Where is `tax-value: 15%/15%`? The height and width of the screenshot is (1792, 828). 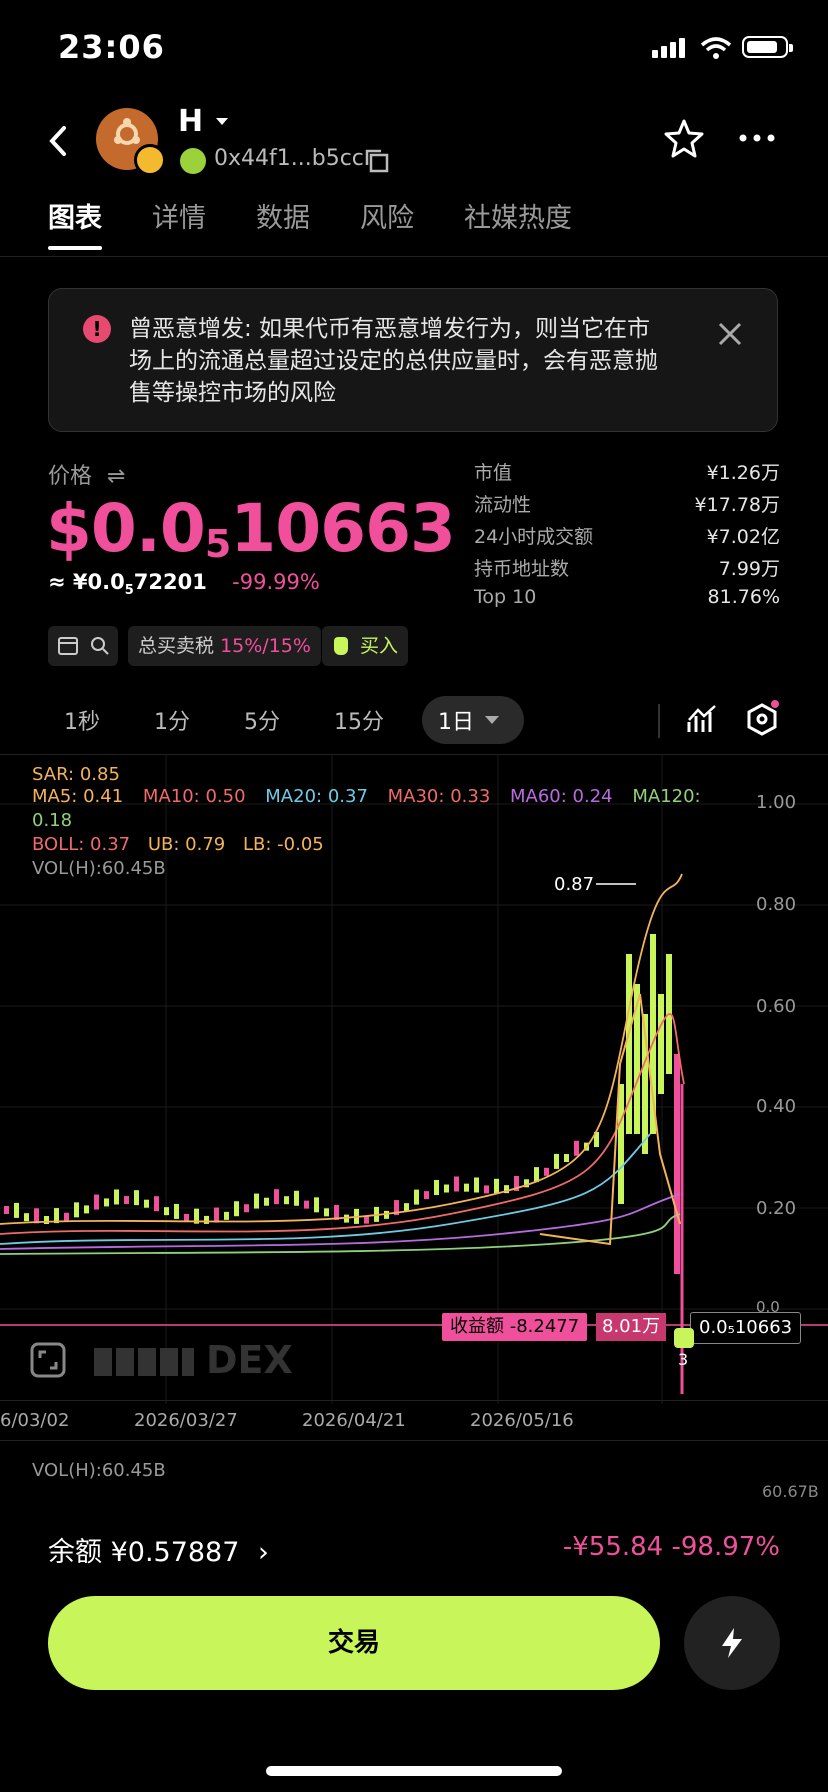
tax-value: 15%/15% is located at coordinates (265, 646).